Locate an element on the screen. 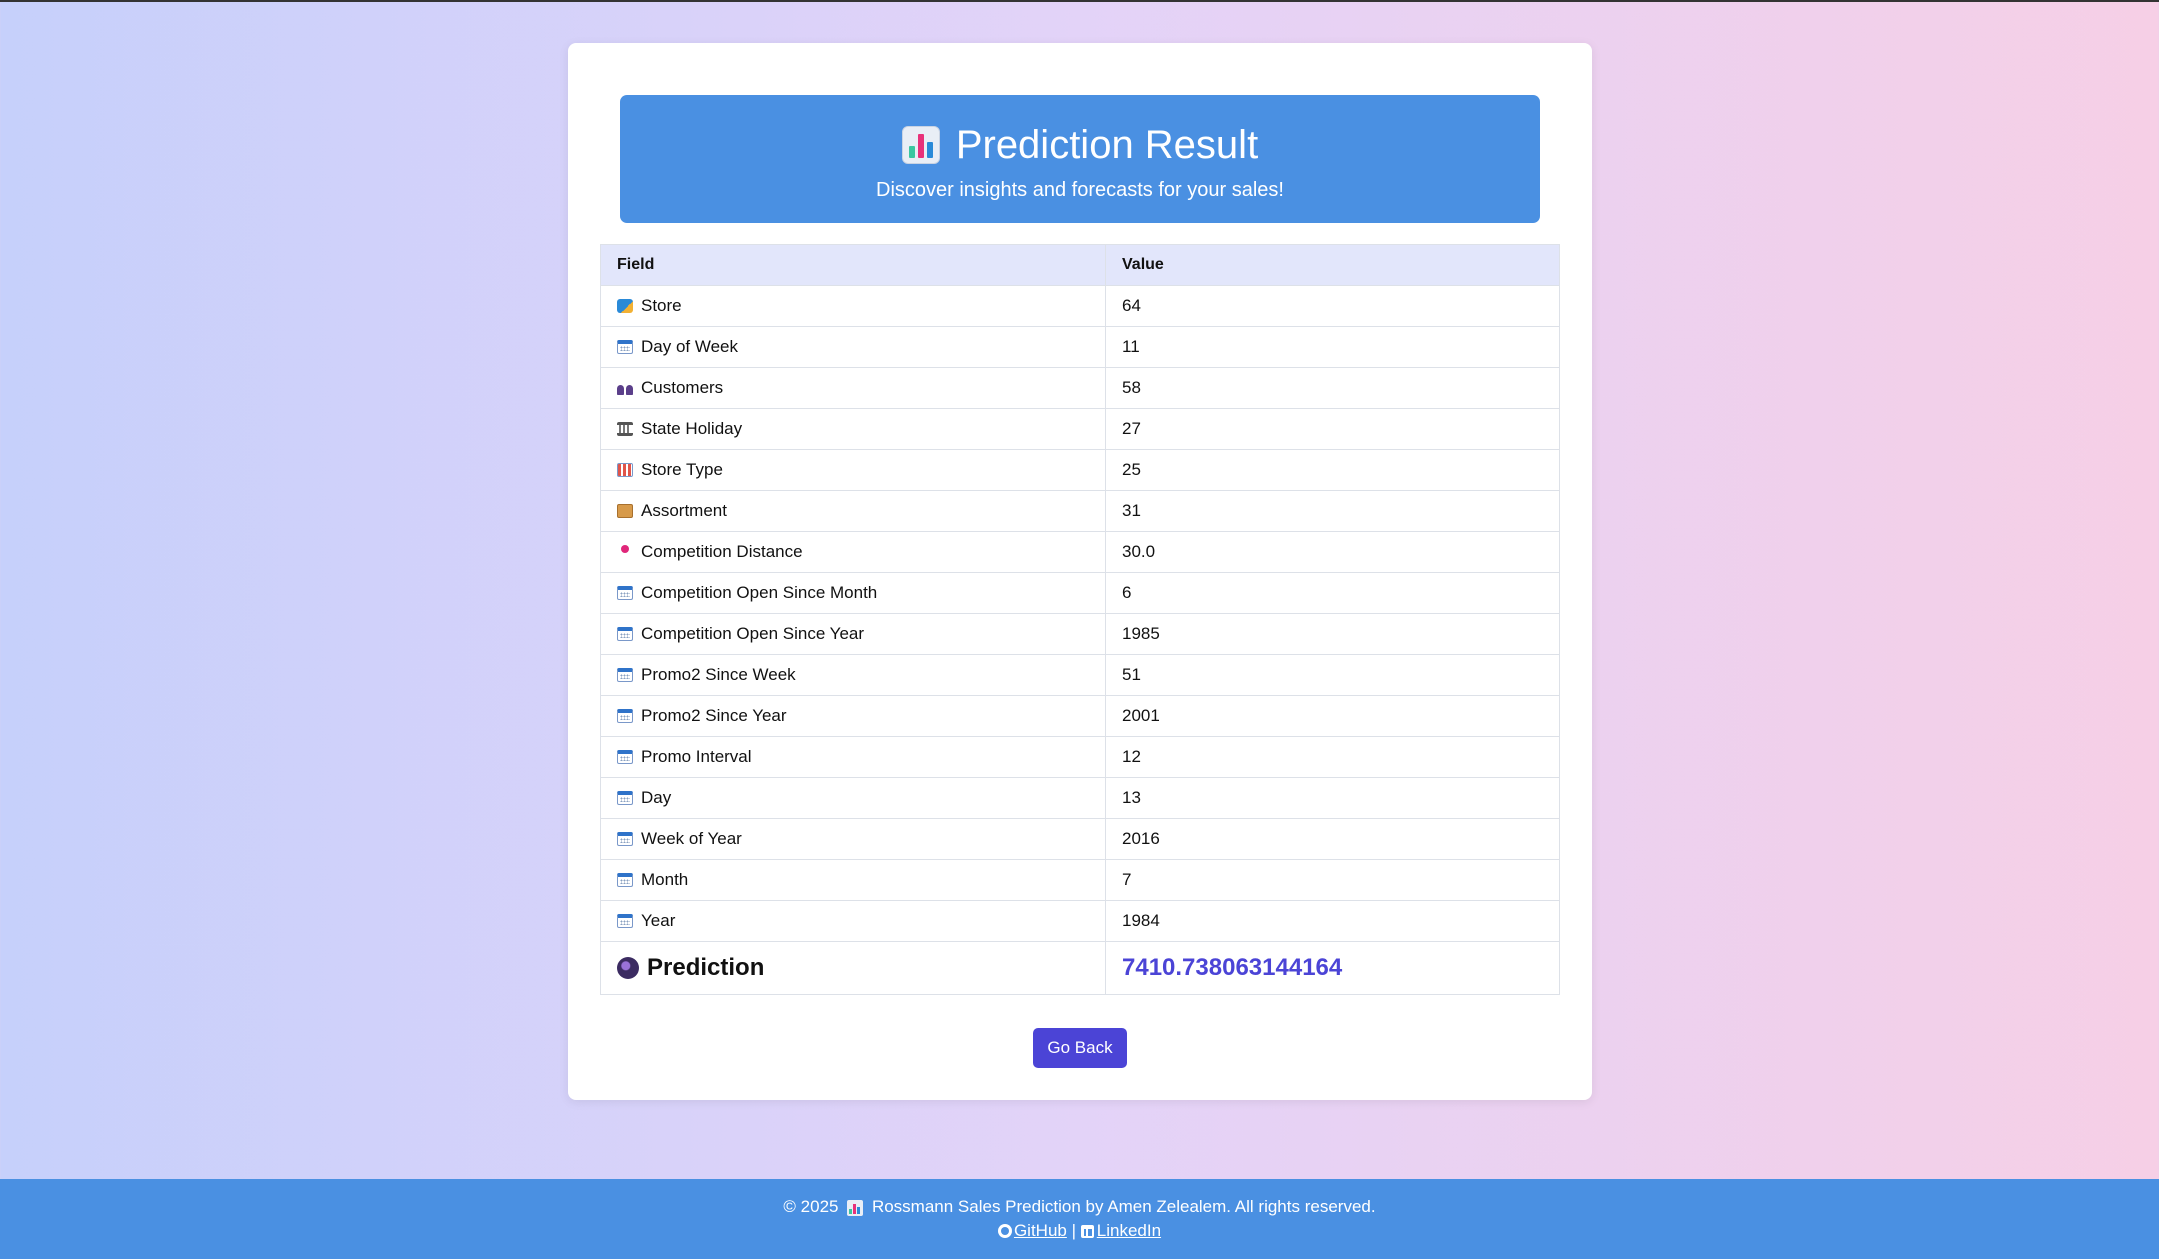 The width and height of the screenshot is (2159, 1259). bank-icon is located at coordinates (625, 429).